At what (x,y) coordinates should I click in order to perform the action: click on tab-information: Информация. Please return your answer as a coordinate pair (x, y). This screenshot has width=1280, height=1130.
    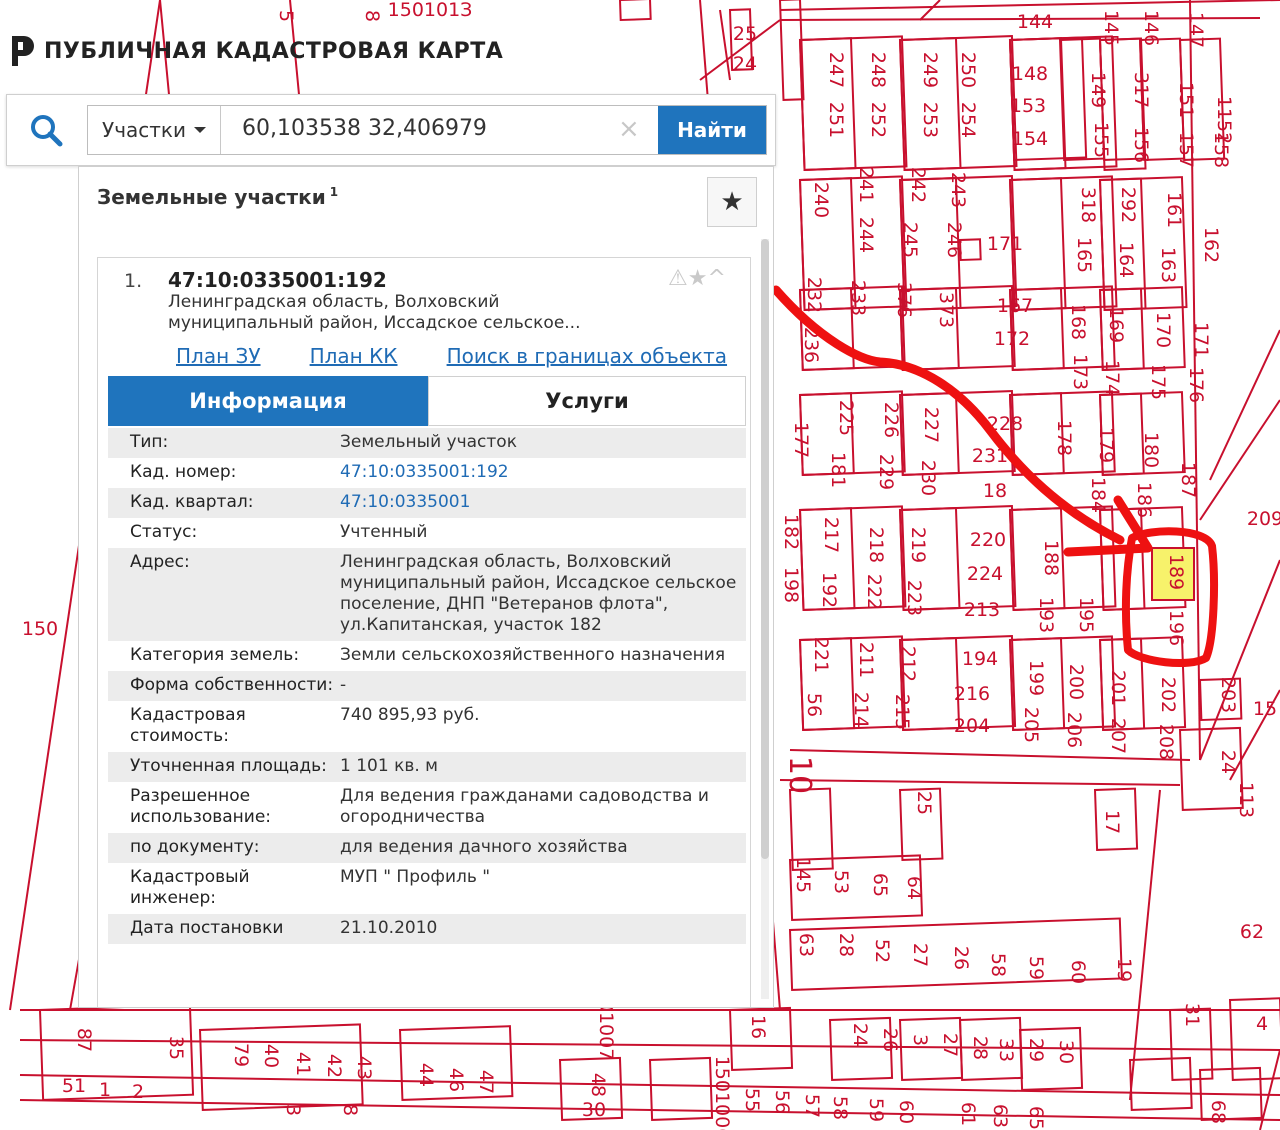
    Looking at the image, I should click on (268, 401).